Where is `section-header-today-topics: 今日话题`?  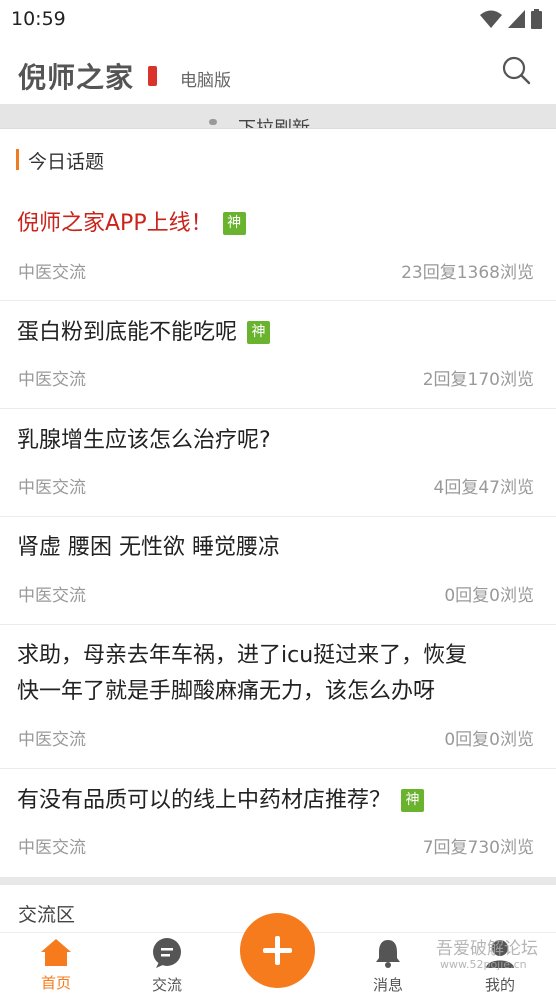
section-header-today-topics: 今日话题 is located at coordinates (278, 159).